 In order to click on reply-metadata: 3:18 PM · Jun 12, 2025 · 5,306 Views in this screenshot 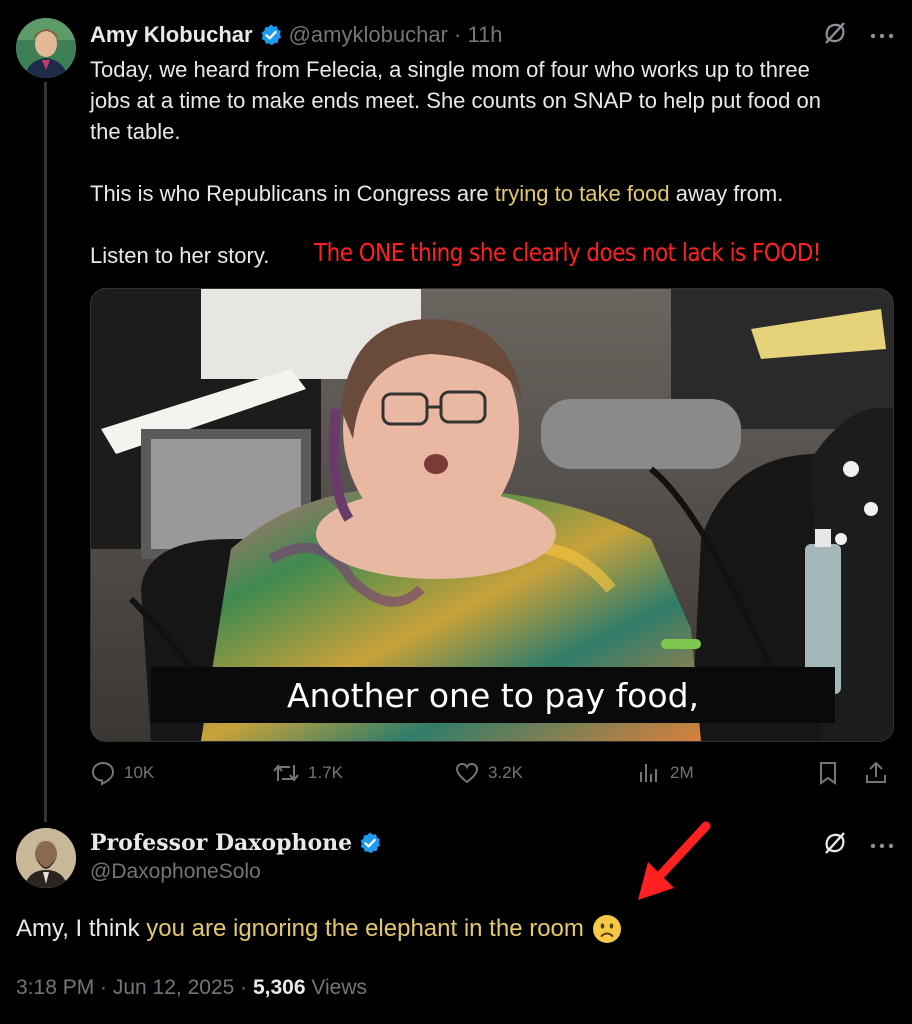, I will do `click(191, 988)`.